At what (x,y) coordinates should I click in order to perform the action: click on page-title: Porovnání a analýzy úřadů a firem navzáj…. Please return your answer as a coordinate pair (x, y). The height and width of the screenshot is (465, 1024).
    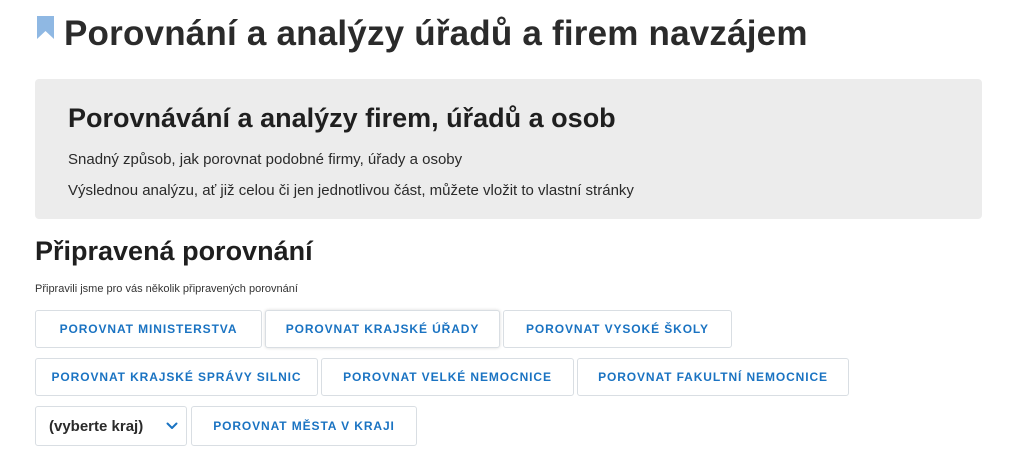
    Looking at the image, I should click on (436, 33).